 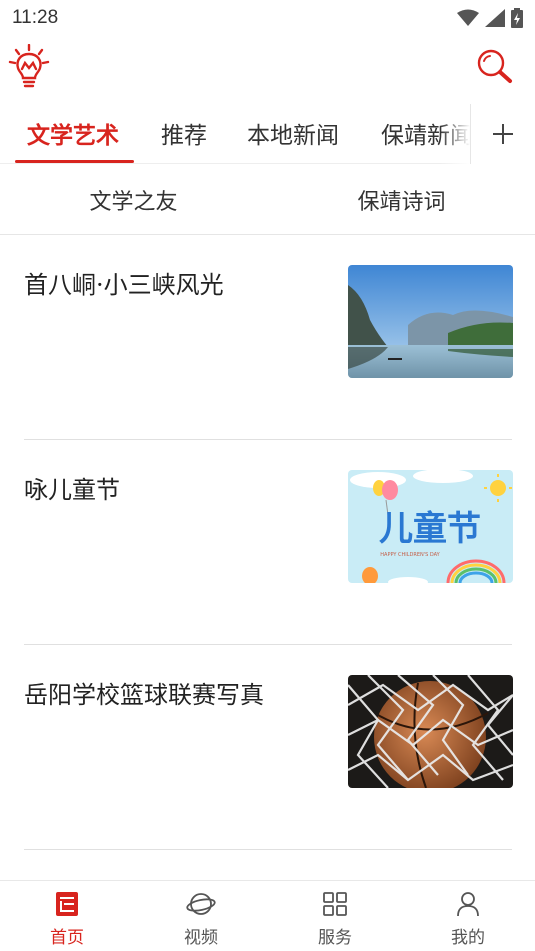 What do you see at coordinates (184, 133) in the screenshot?
I see `tab-recommend: 推荐` at bounding box center [184, 133].